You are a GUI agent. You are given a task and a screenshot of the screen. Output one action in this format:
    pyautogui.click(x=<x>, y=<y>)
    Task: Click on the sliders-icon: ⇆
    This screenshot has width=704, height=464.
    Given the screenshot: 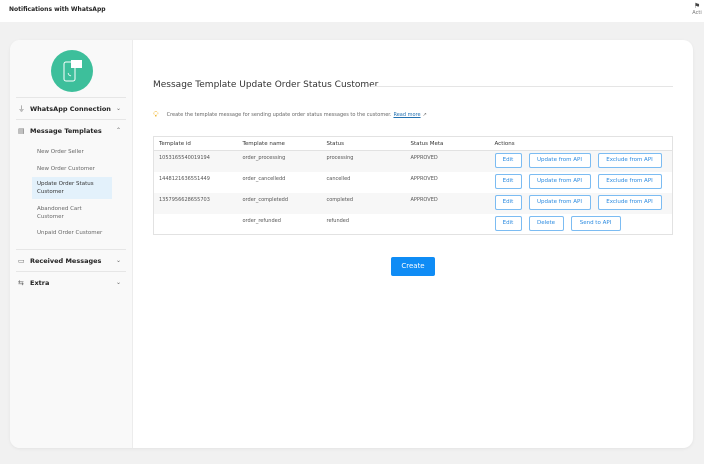 What is the action you would take?
    pyautogui.click(x=21, y=282)
    